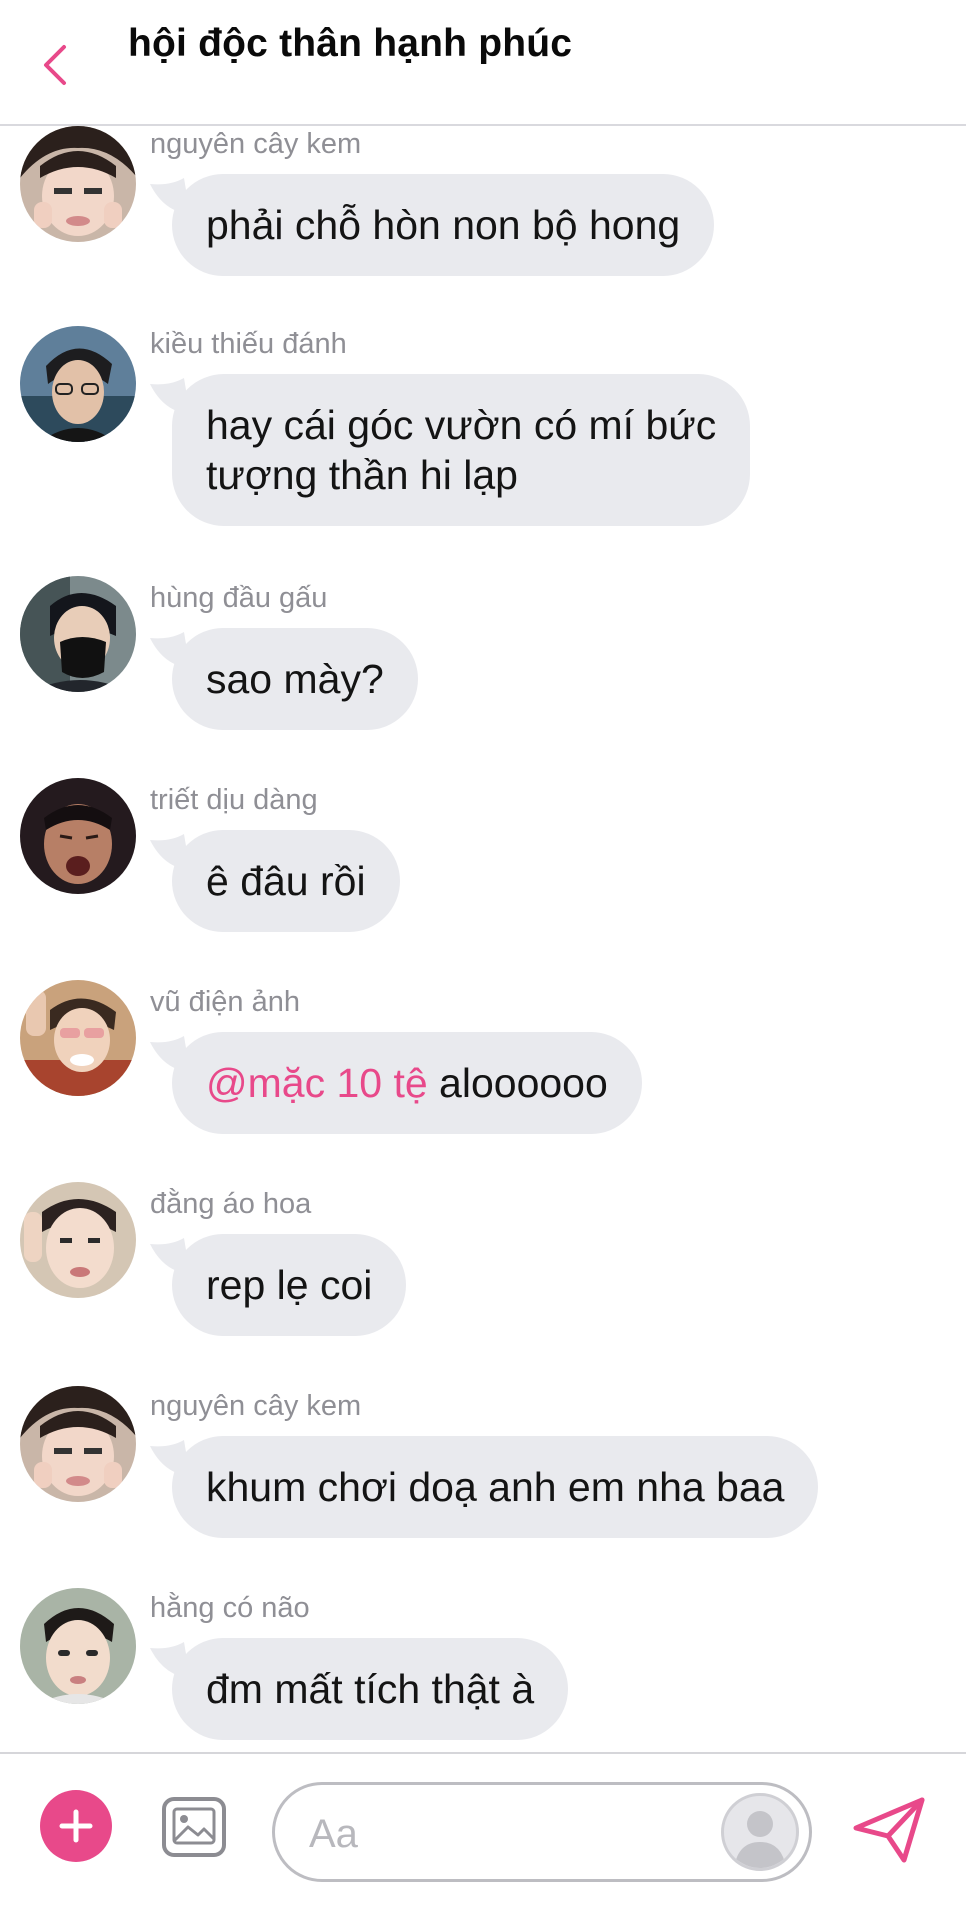 This screenshot has height=1920, width=966. What do you see at coordinates (517, 1083) in the screenshot?
I see `message-text: aloooooo` at bounding box center [517, 1083].